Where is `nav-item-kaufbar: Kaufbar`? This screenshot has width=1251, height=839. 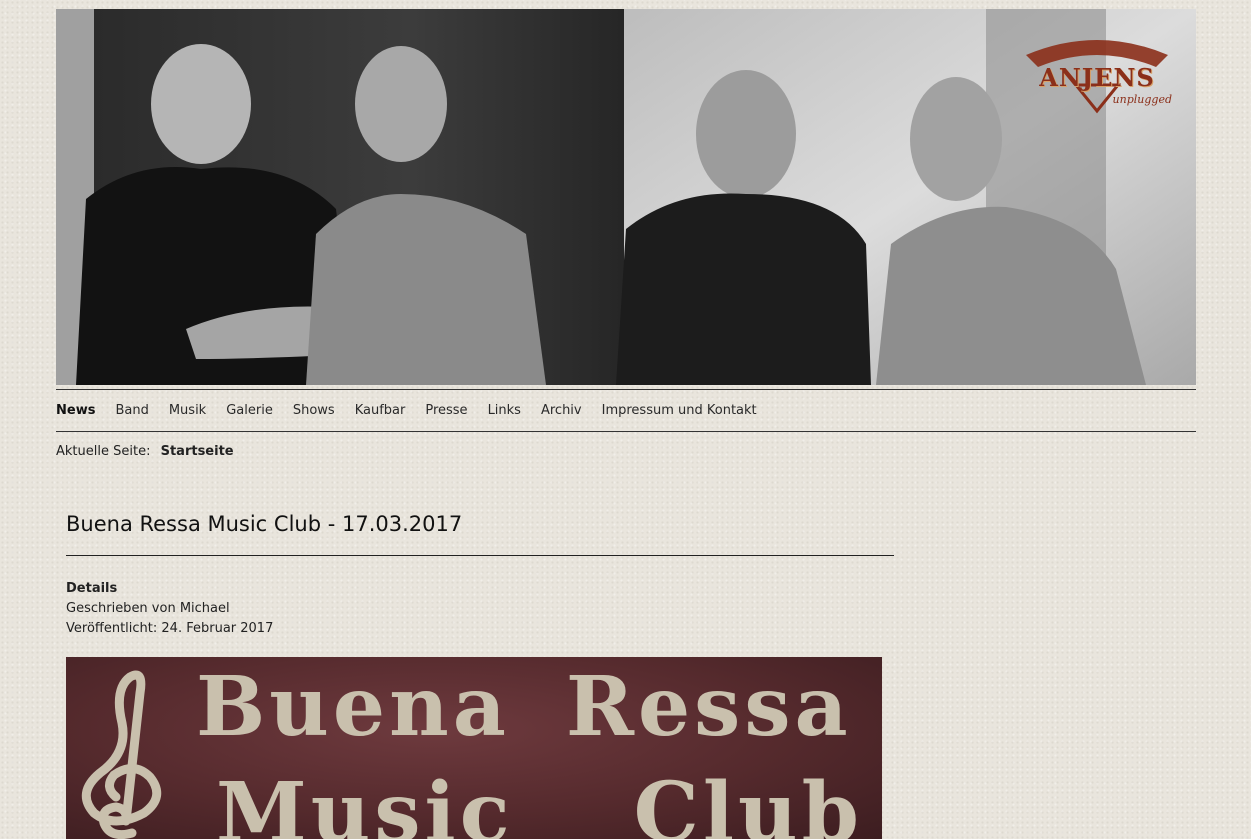 nav-item-kaufbar: Kaufbar is located at coordinates (380, 412).